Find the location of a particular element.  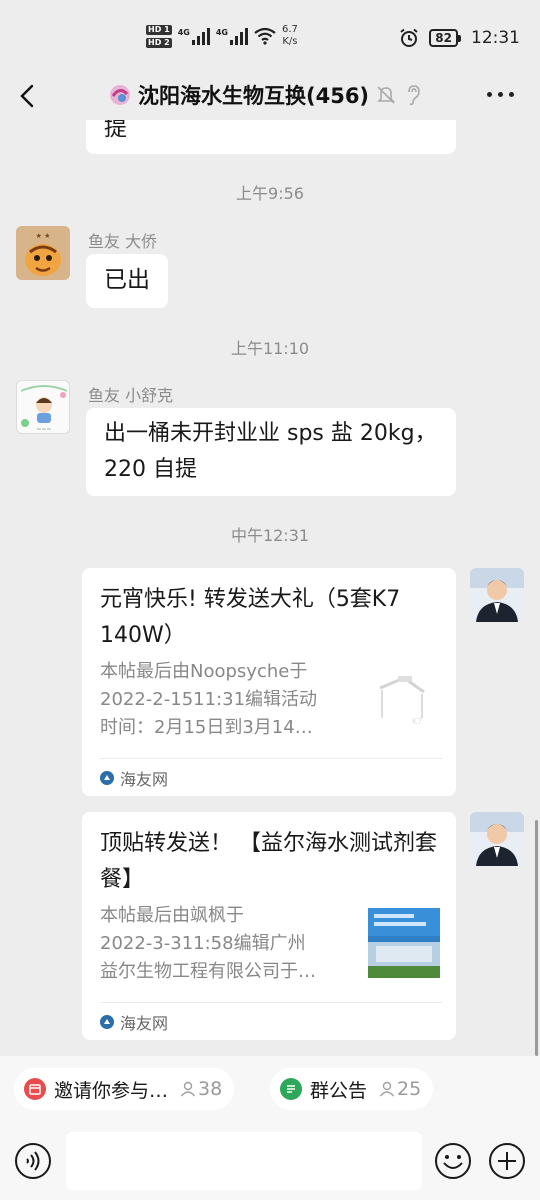

alarm-icon is located at coordinates (409, 37).